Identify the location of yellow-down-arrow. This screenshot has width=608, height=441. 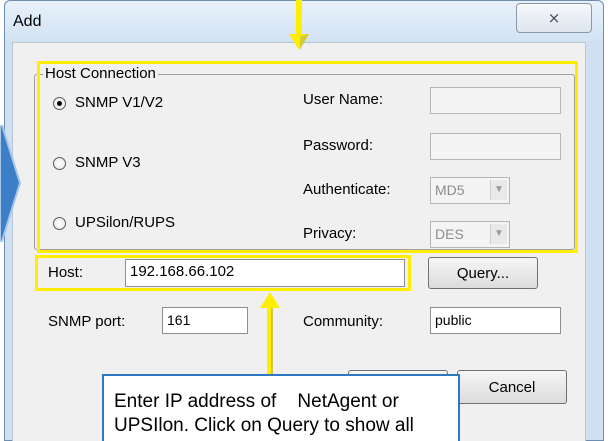
(299, 25).